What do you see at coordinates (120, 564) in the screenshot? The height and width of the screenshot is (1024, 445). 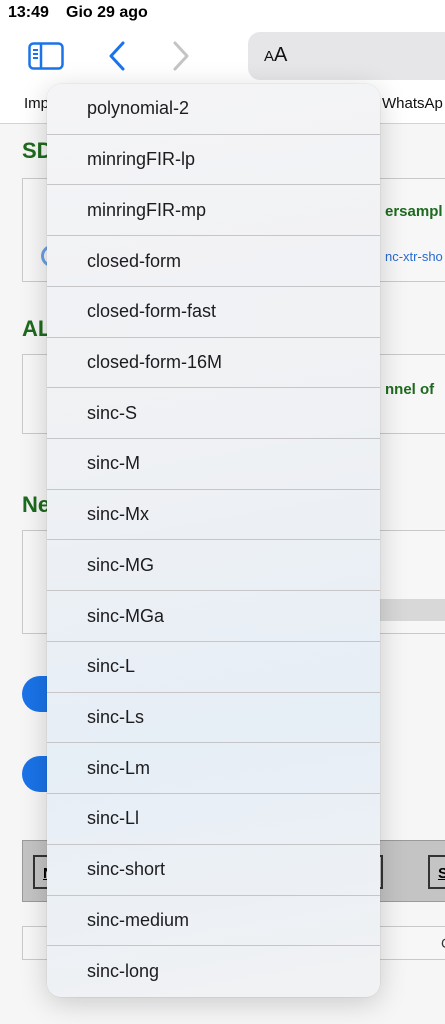 I see `menu-item-label: sinc-MG` at bounding box center [120, 564].